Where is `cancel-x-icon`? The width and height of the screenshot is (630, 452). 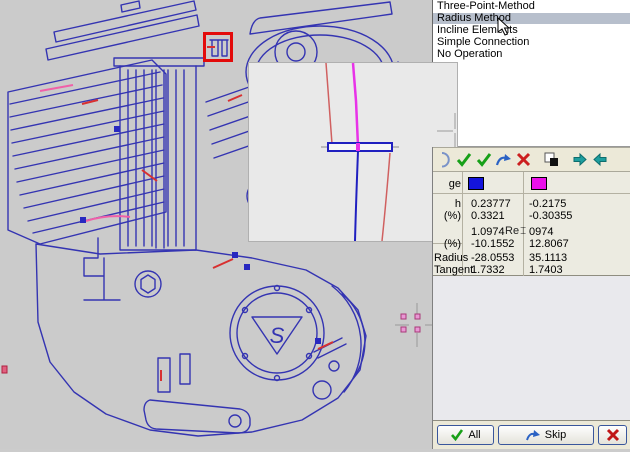 cancel-x-icon is located at coordinates (612, 435).